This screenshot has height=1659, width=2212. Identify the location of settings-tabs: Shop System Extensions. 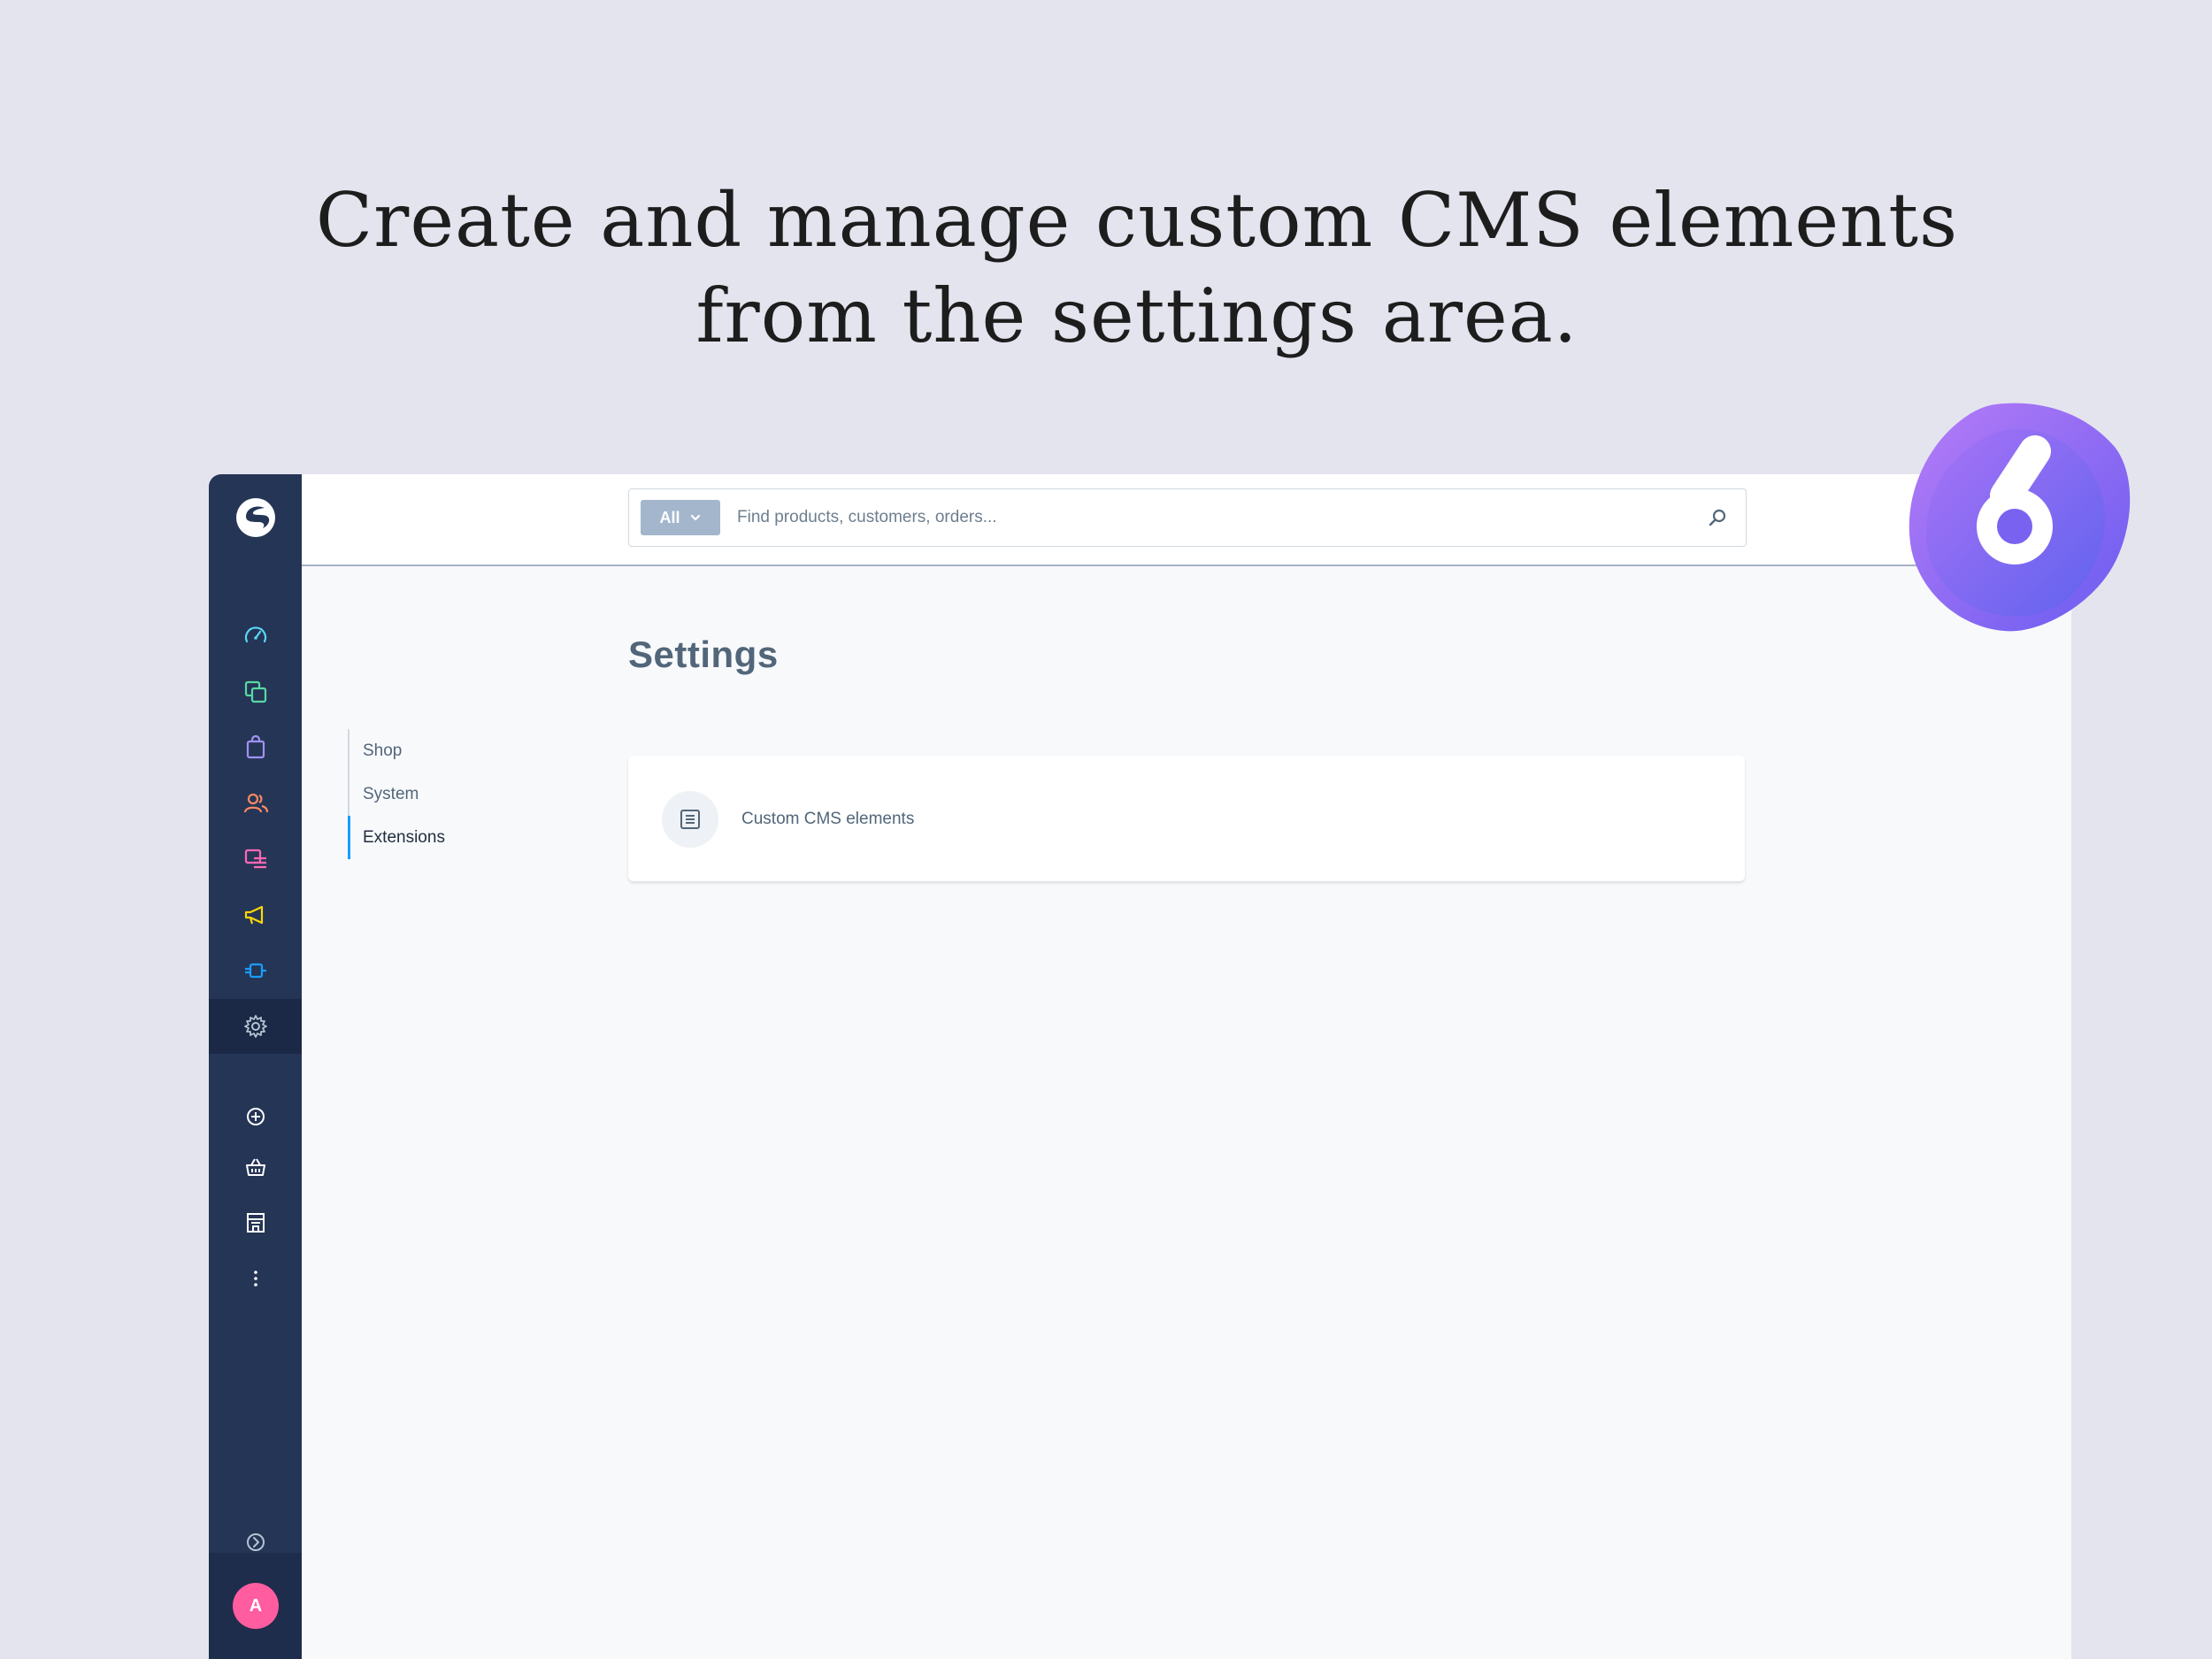
(397, 794).